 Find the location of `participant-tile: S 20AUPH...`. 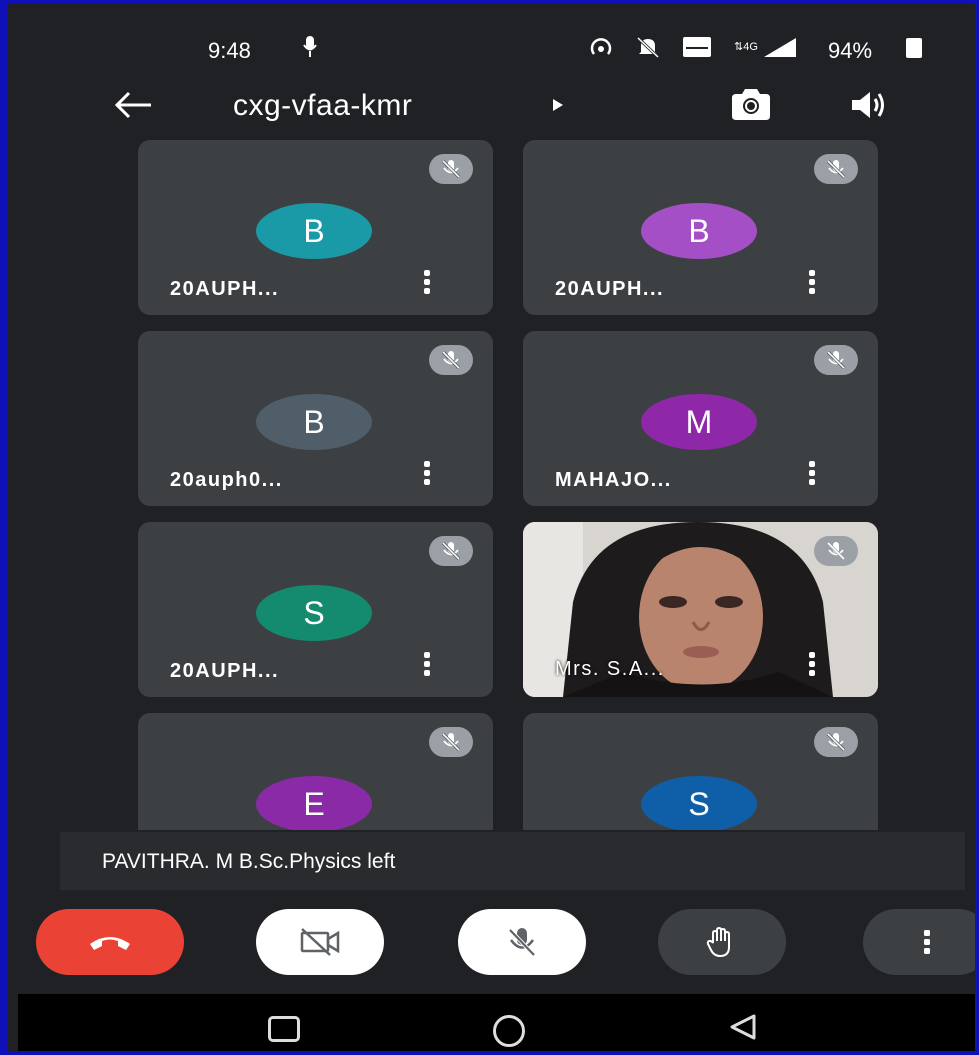

participant-tile: S 20AUPH... is located at coordinates (315, 609).